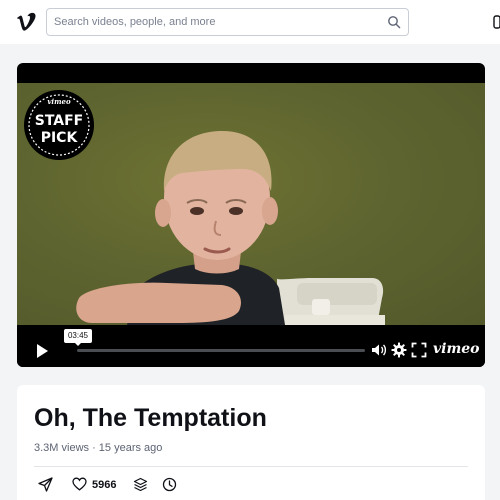 The image size is (500, 500). I want to click on like-button: 5966, so click(102, 485).